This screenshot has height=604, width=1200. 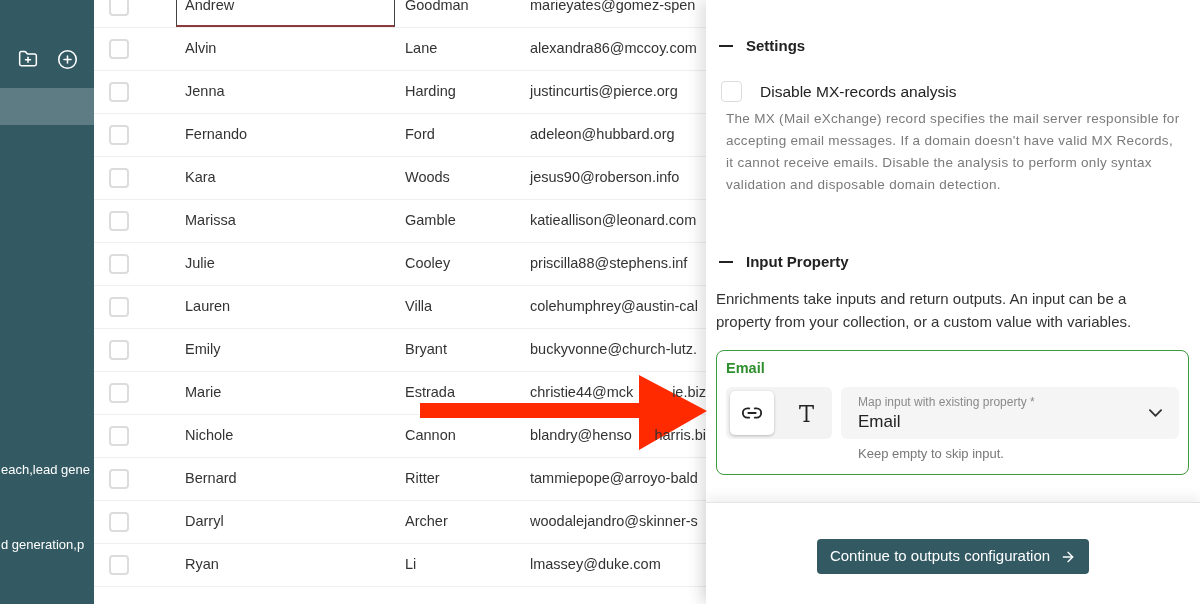 I want to click on table-cell: Marissa, so click(x=285, y=221).